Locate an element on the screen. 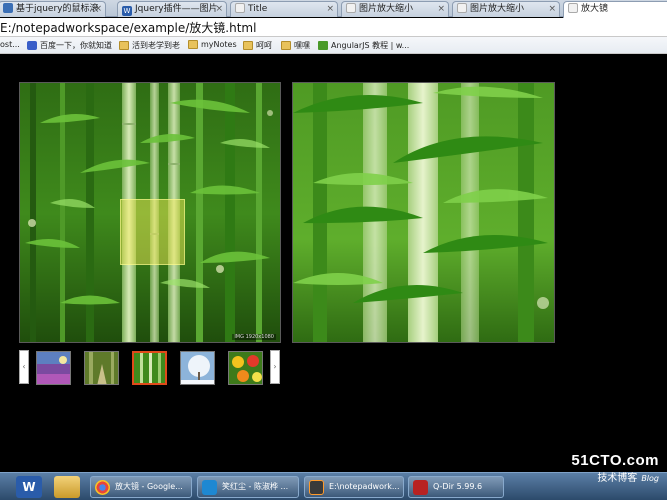  bookmark-folder-hehe: 呵呵 is located at coordinates (257, 45).